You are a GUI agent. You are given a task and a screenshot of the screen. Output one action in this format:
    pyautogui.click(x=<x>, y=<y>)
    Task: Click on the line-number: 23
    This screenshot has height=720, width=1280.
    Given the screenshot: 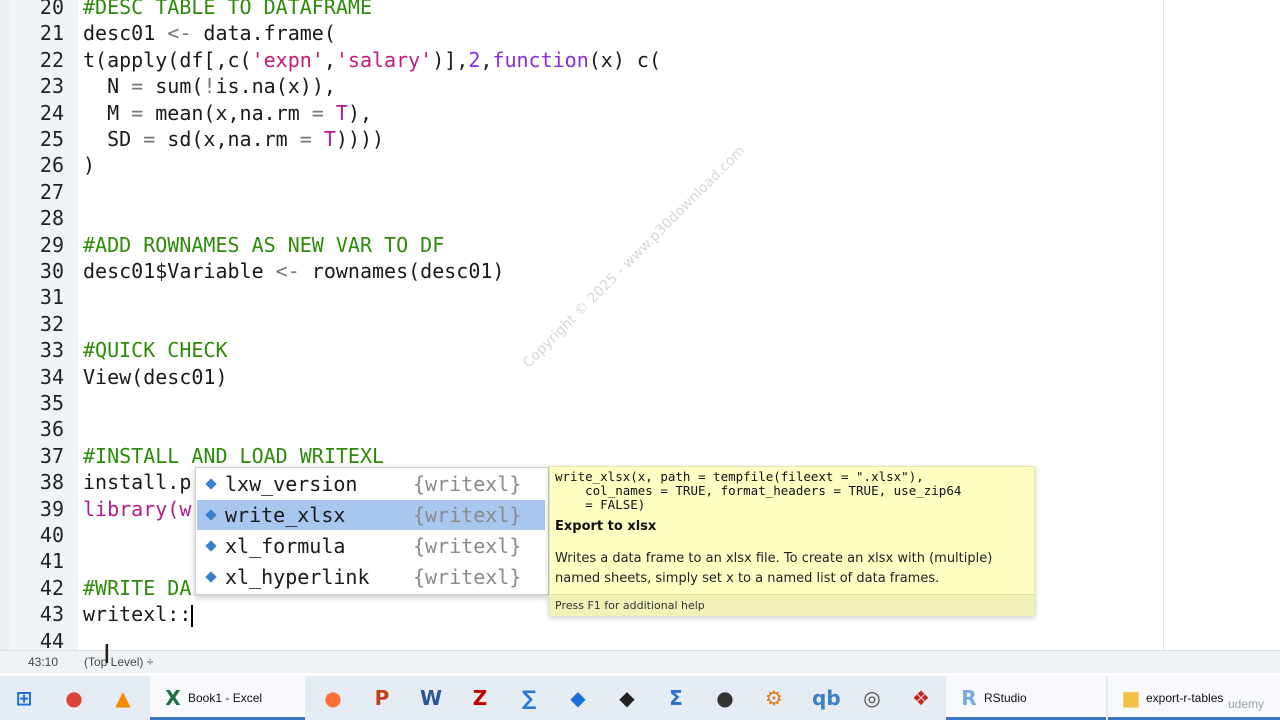 What is the action you would take?
    pyautogui.click(x=51, y=86)
    